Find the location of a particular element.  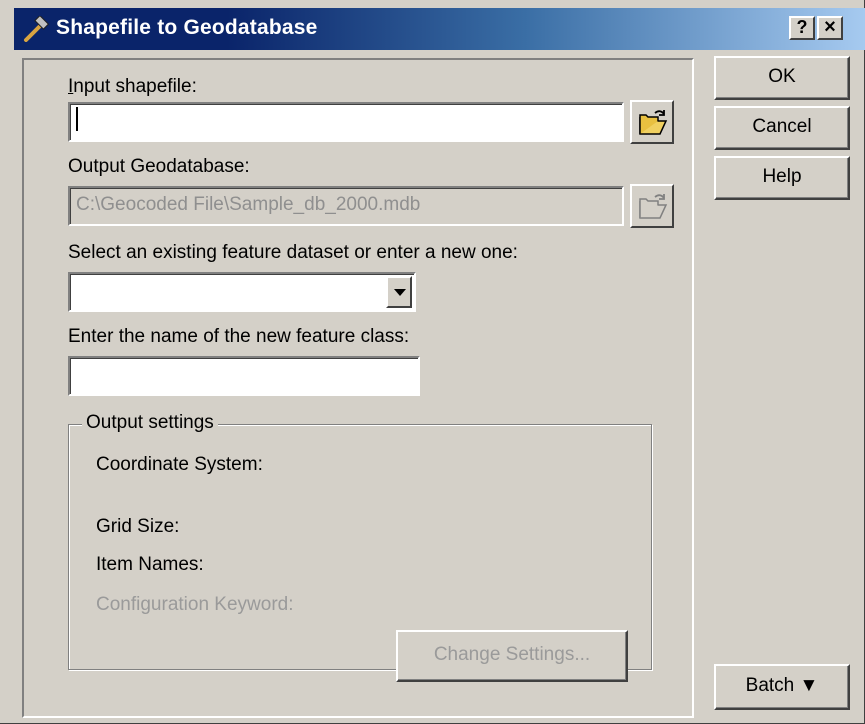

input-shapefile-label-rest: nput shapefile: is located at coordinates (135, 86).